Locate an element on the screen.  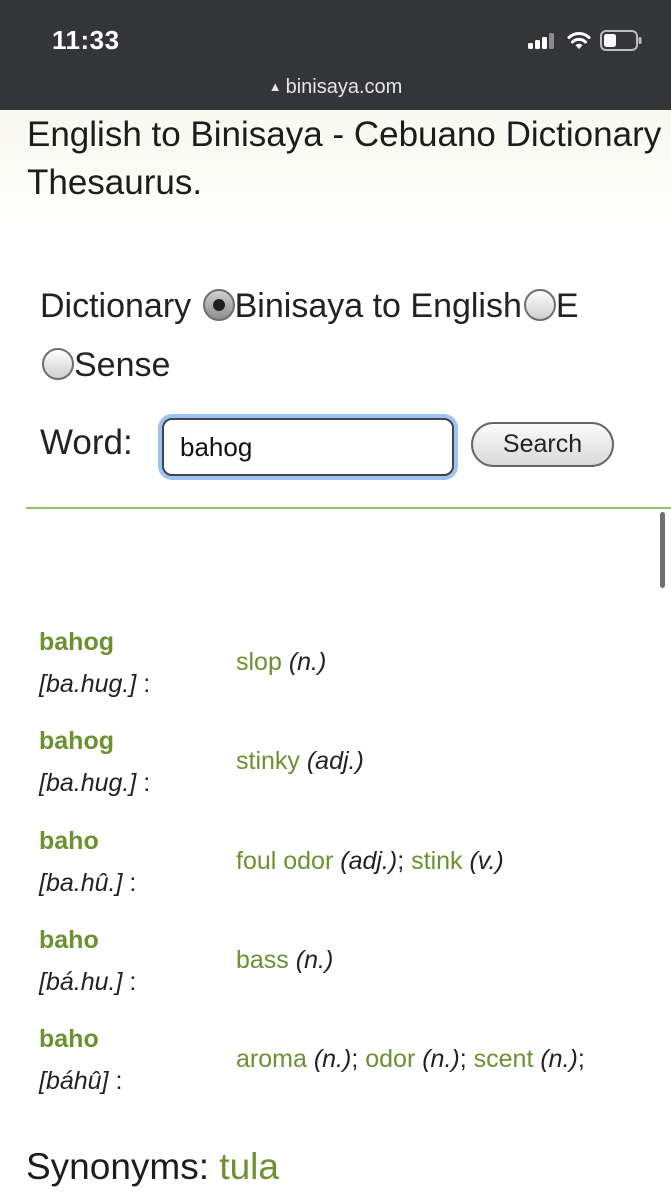
definition-link: slop is located at coordinates (259, 662).